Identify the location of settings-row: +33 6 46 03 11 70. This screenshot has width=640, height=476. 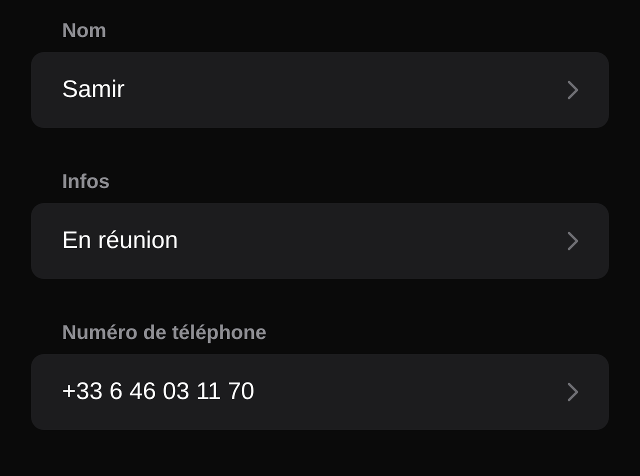
(320, 392).